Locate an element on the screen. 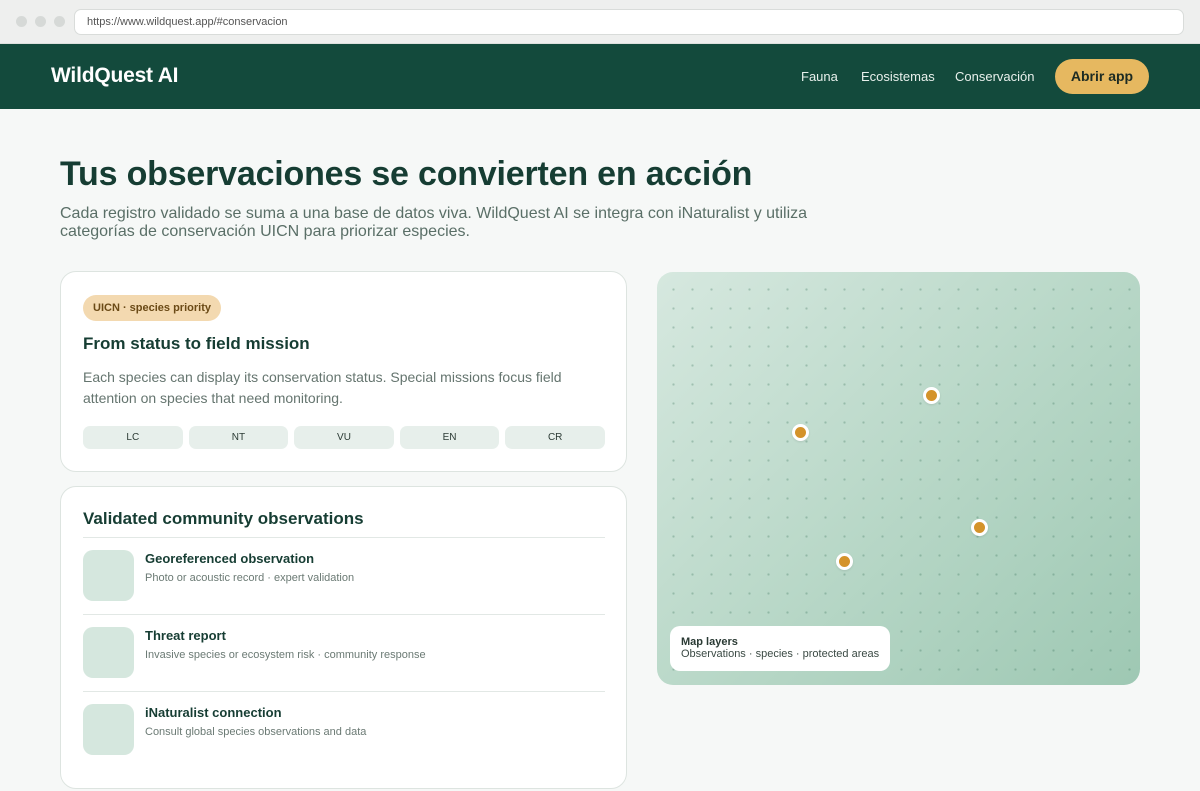  map-legend-description: Observations · species · protected areas is located at coordinates (780, 654).